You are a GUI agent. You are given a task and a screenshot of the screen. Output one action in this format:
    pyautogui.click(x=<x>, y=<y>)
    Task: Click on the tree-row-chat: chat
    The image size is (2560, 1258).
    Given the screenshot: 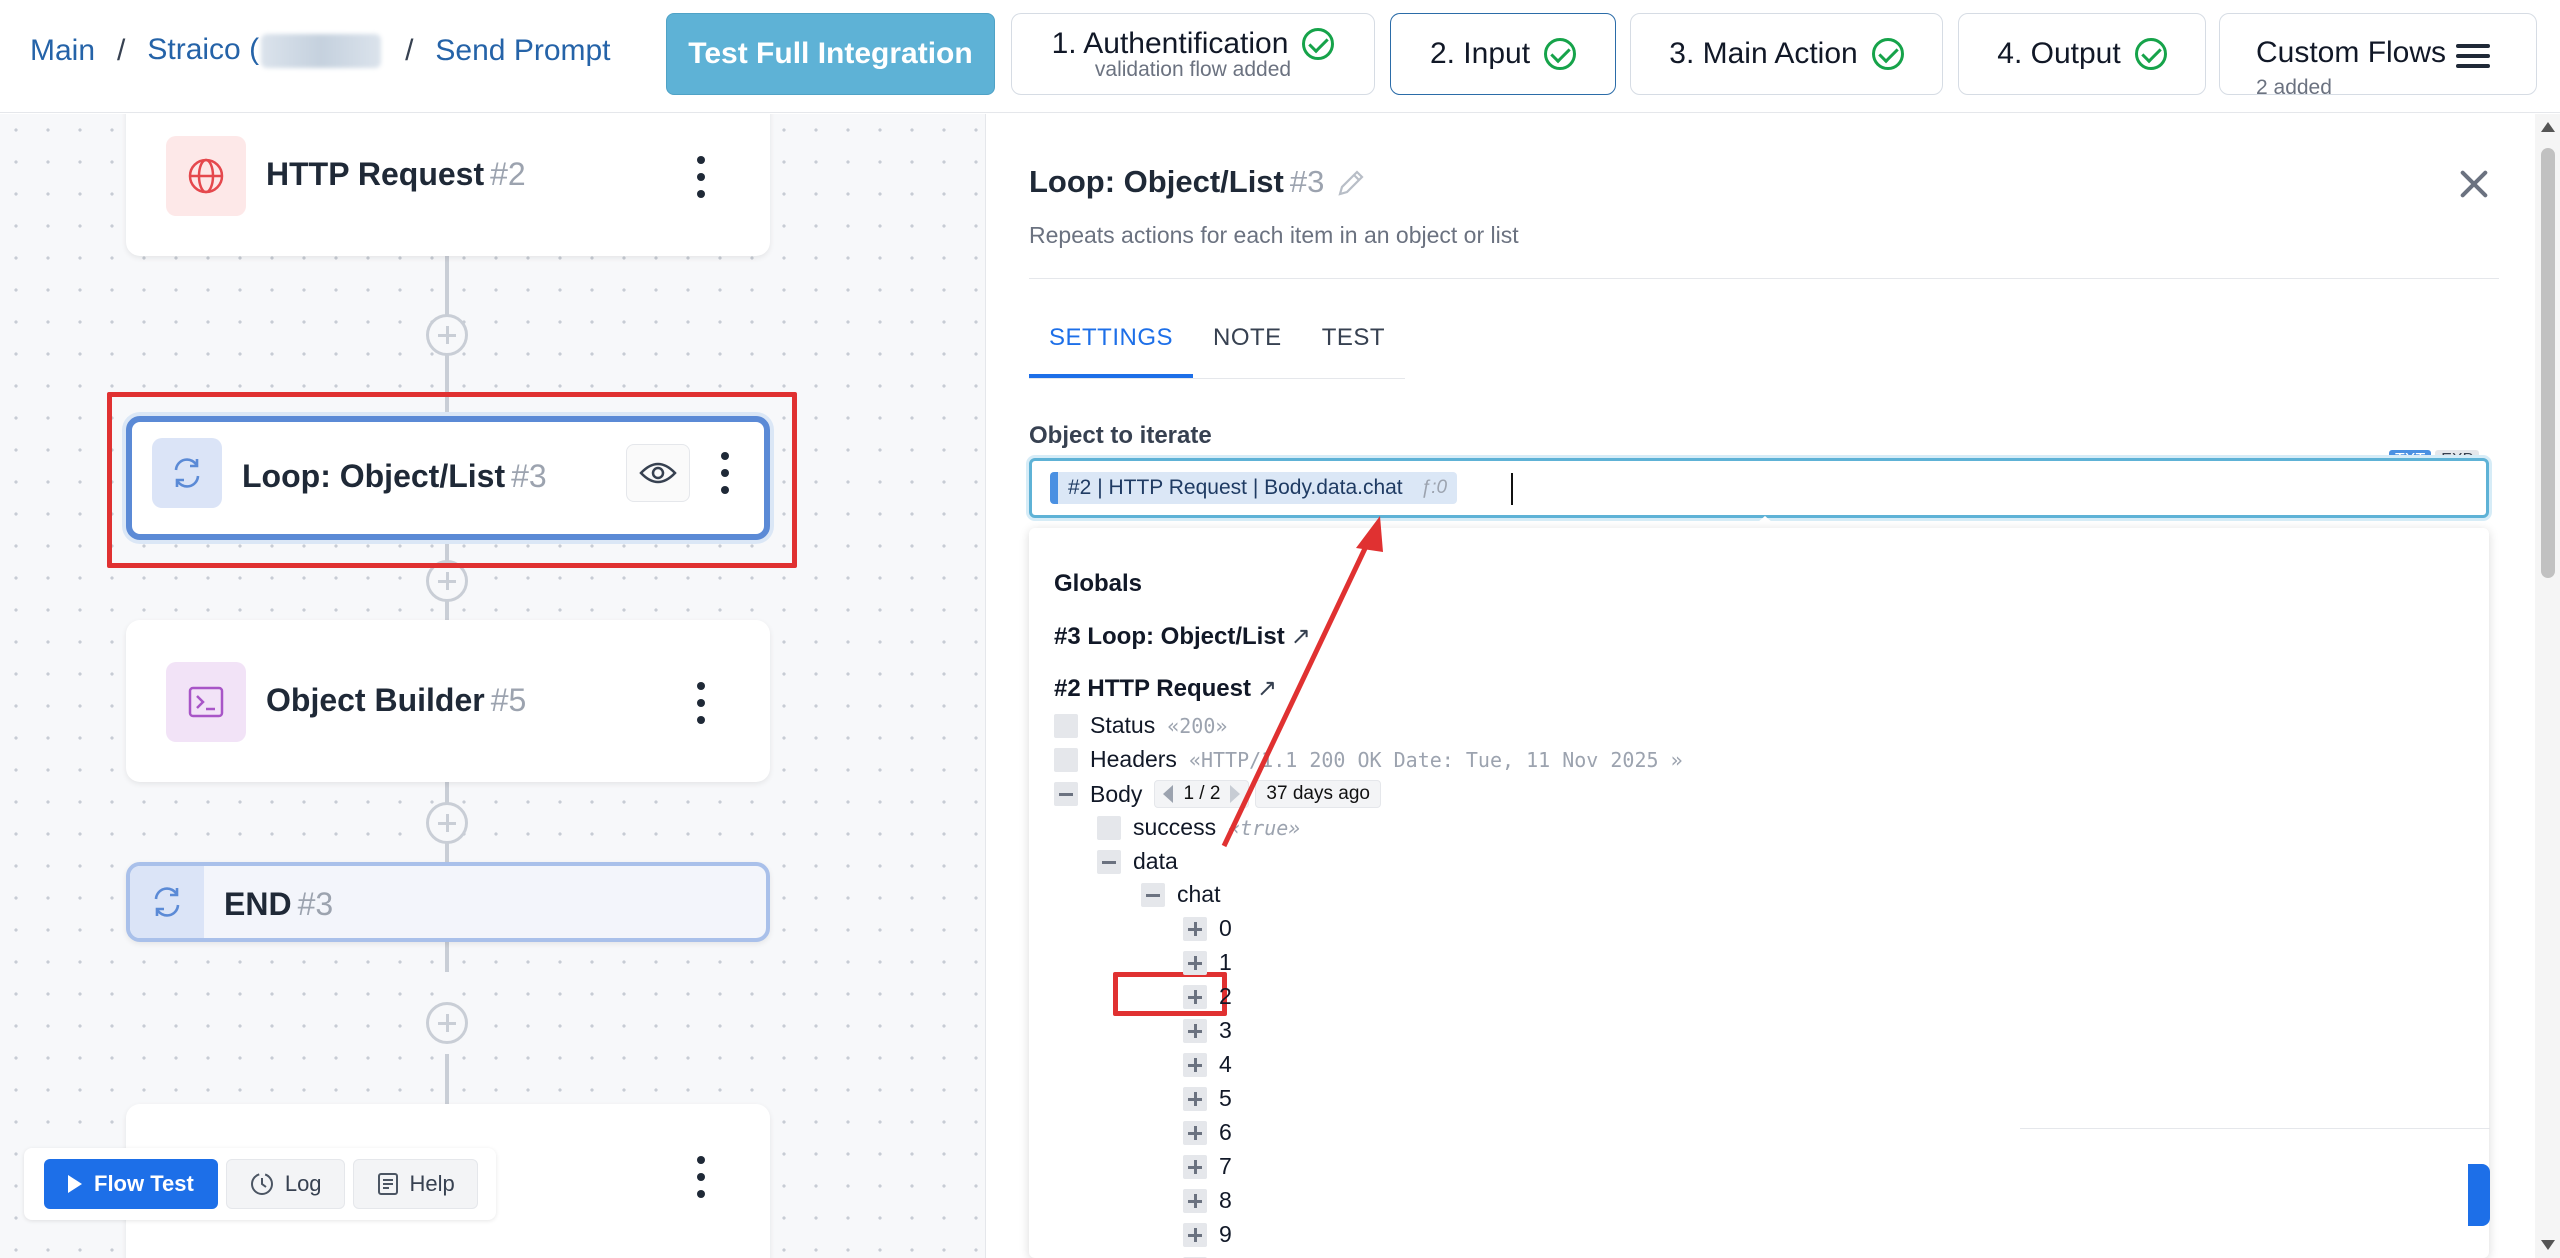 What is the action you would take?
    pyautogui.click(x=1180, y=894)
    